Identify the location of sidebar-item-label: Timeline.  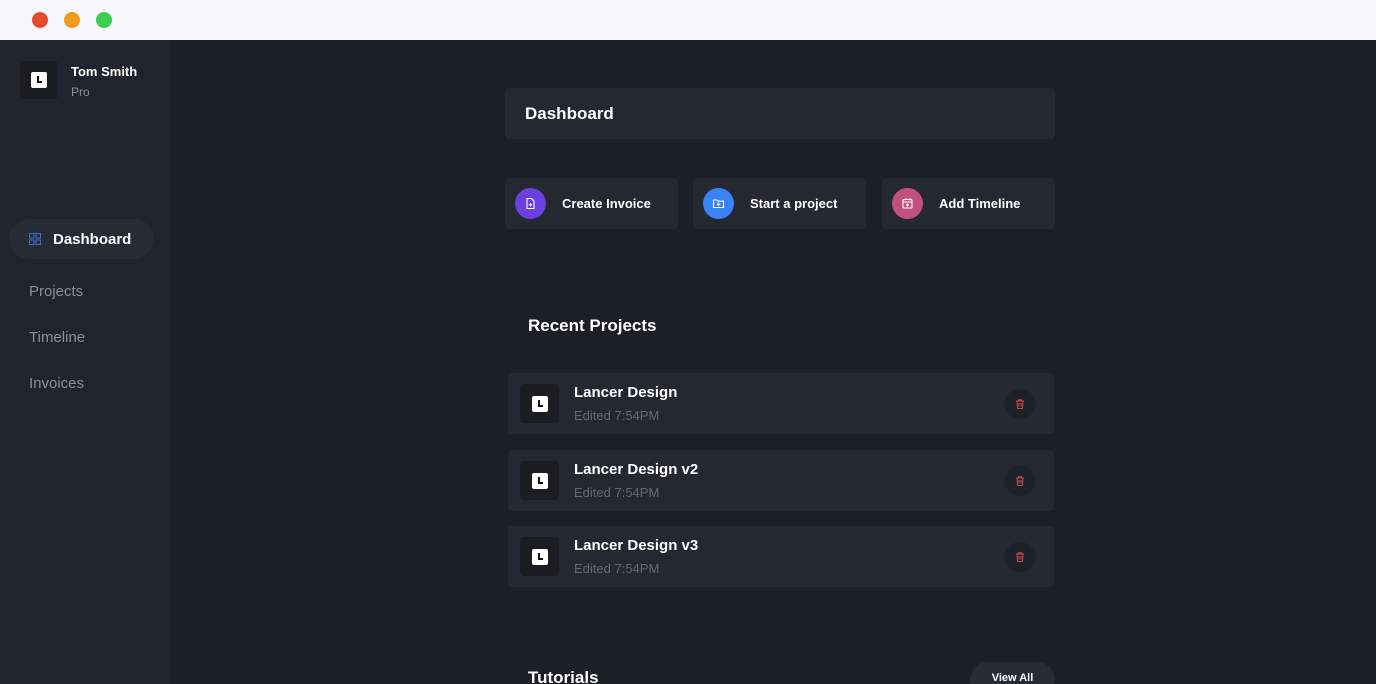
(57, 337).